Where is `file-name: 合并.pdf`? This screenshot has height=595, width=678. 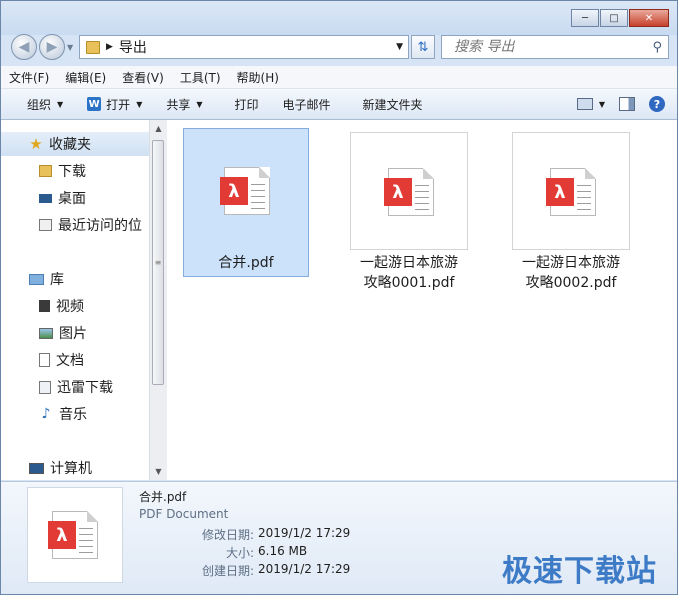
file-name: 合并.pdf is located at coordinates (246, 263).